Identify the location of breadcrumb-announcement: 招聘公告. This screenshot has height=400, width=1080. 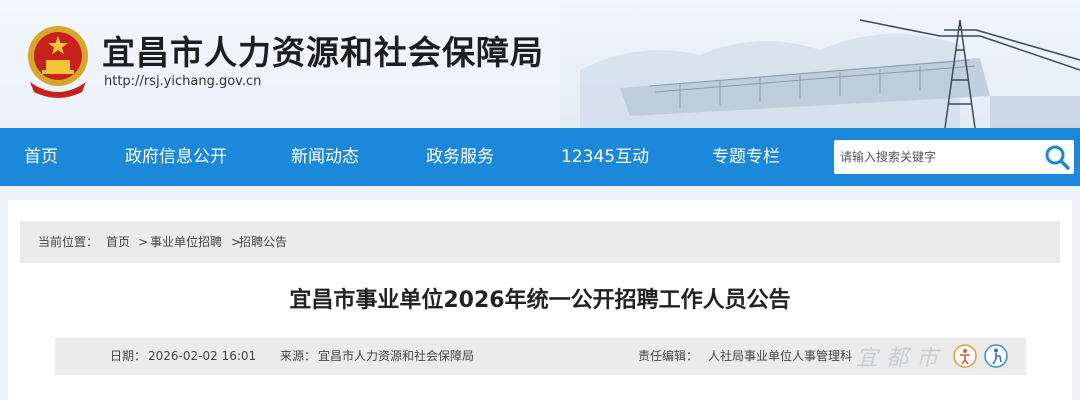
(263, 242).